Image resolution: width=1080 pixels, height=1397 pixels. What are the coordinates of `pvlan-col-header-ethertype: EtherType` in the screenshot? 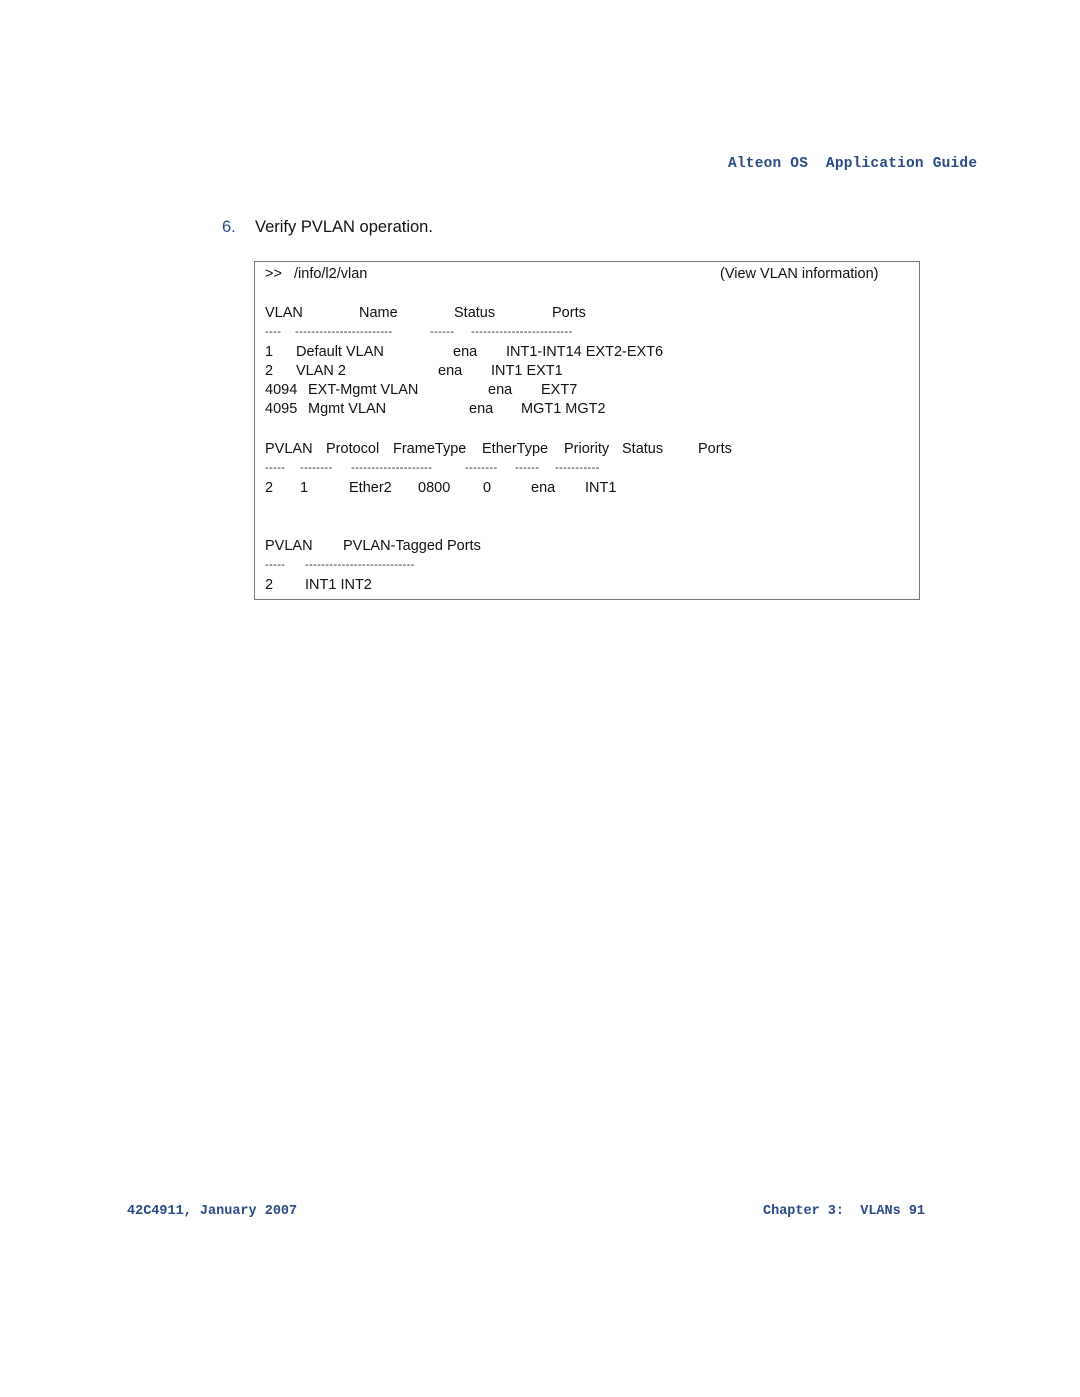 It's located at (515, 449).